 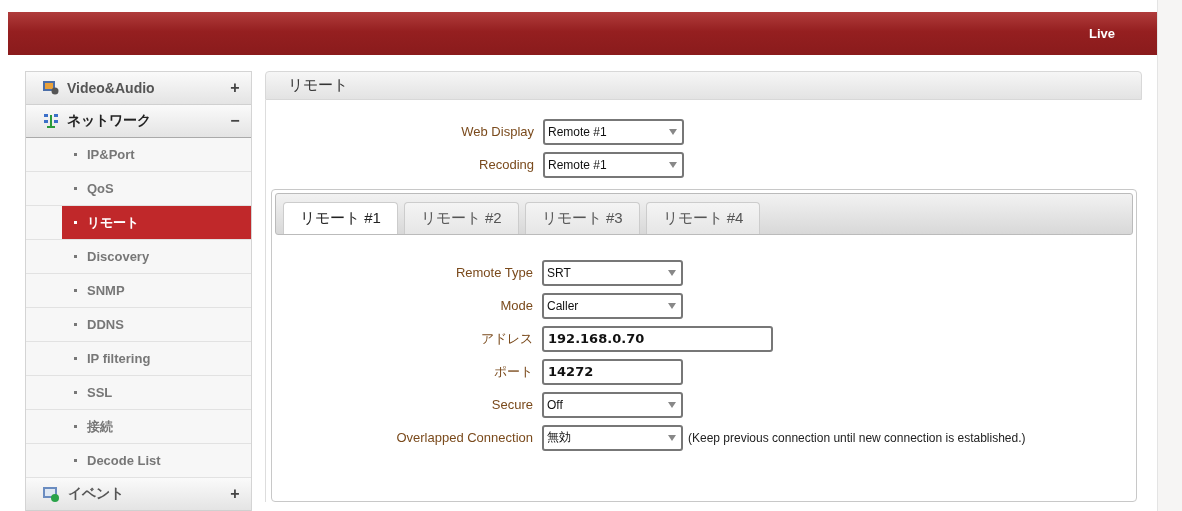 What do you see at coordinates (703, 218) in the screenshot?
I see `tab: リモート #4` at bounding box center [703, 218].